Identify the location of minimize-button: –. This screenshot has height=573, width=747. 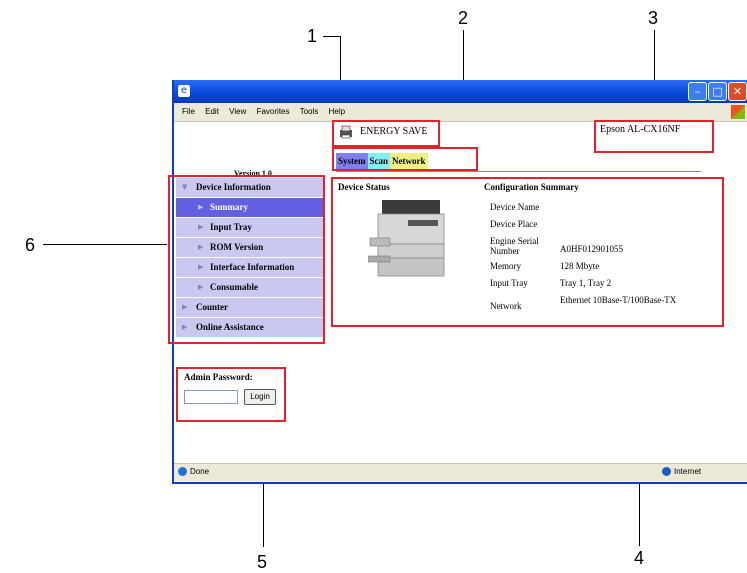
(697, 91).